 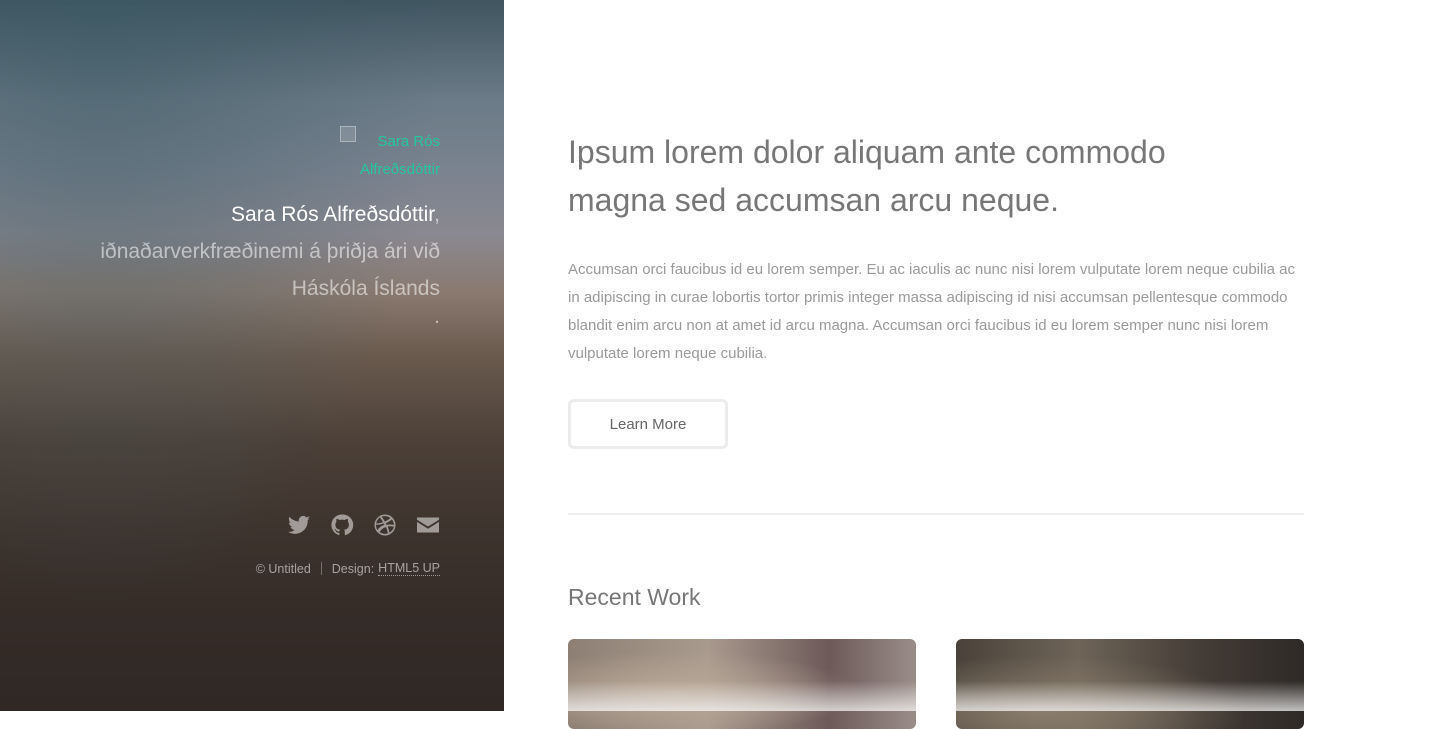 I want to click on recent-work-title: Recent Work, so click(x=634, y=597).